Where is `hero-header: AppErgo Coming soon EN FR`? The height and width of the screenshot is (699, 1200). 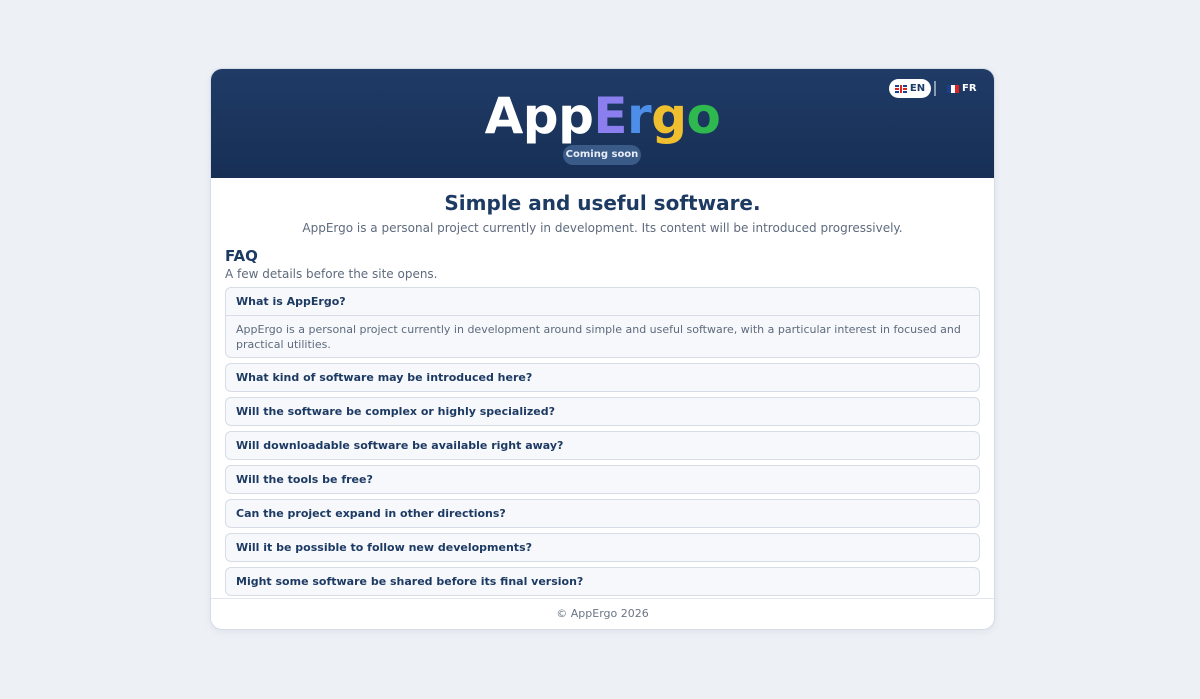
hero-header: AppErgo Coming soon EN FR is located at coordinates (602, 123).